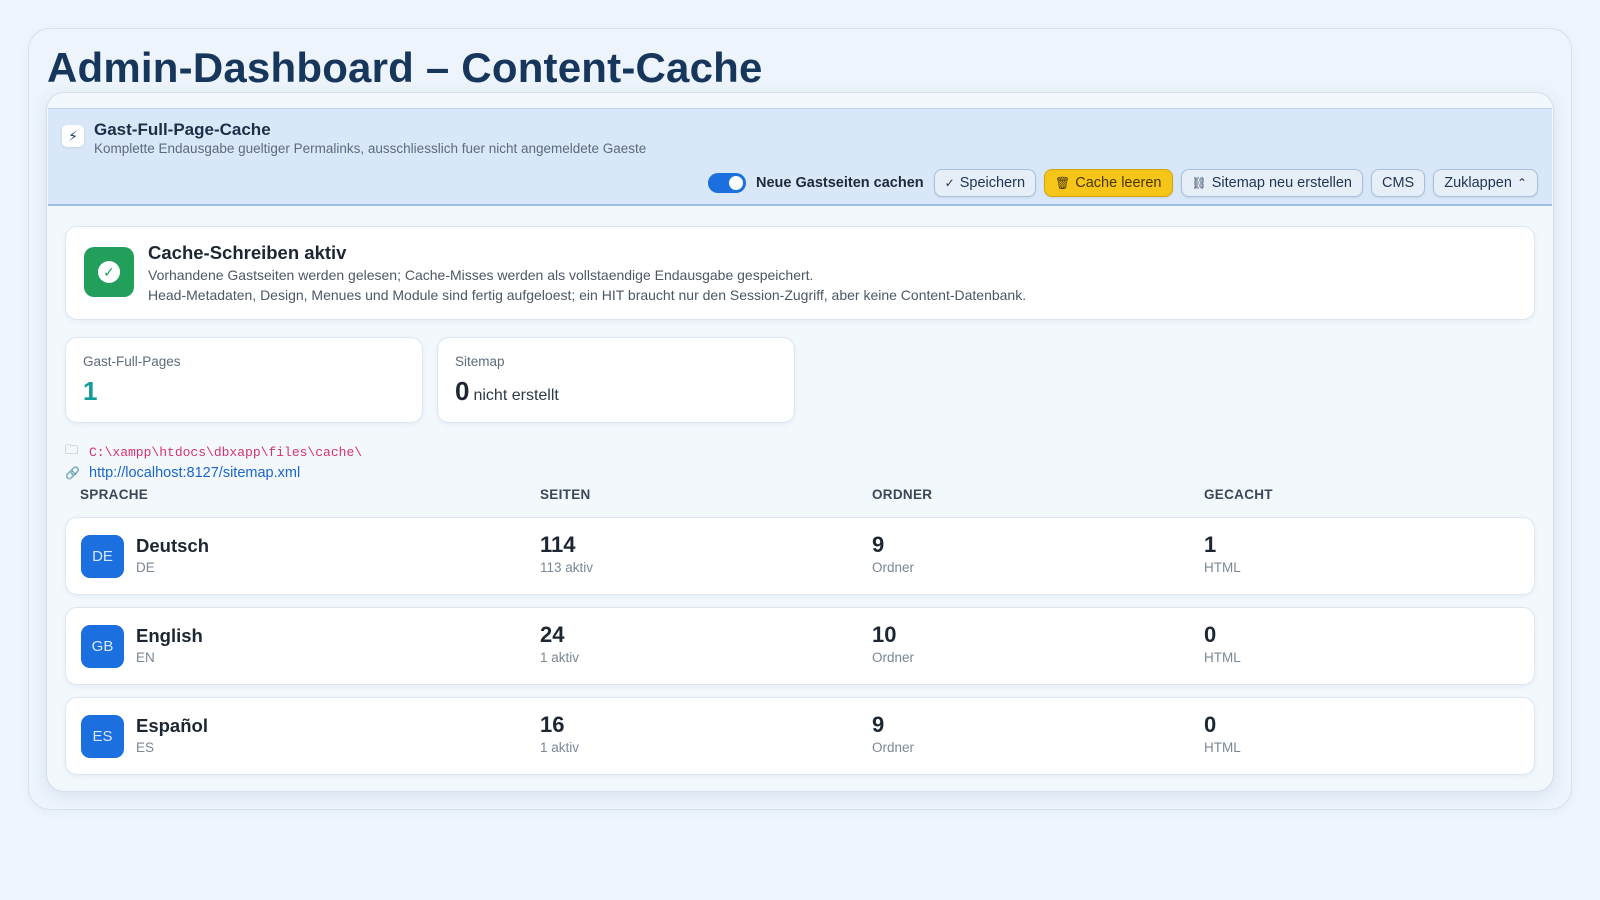 The image size is (1600, 900). I want to click on toggle-knob, so click(736, 183).